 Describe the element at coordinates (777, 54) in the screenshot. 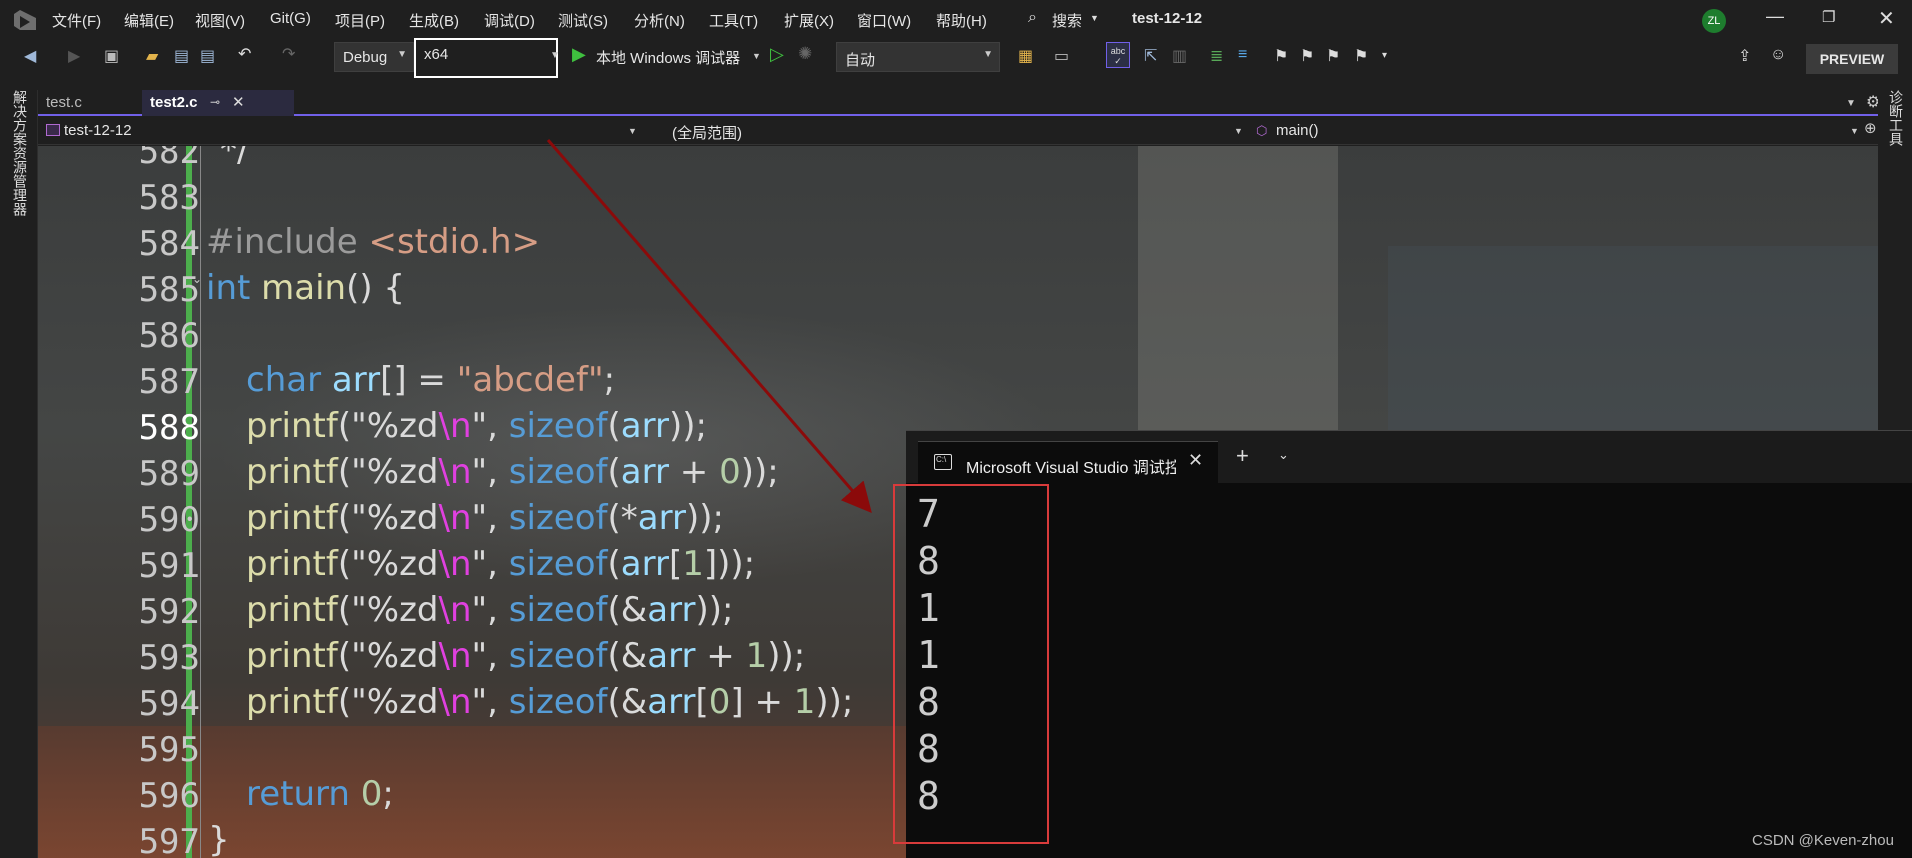

I see `start-without-debug-icon: ▷` at that location.